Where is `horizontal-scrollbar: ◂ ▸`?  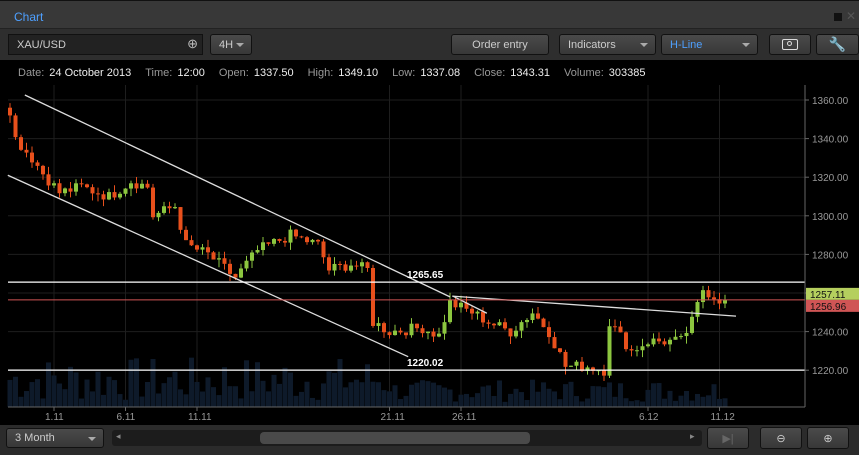 horizontal-scrollbar: ◂ ▸ is located at coordinates (407, 438).